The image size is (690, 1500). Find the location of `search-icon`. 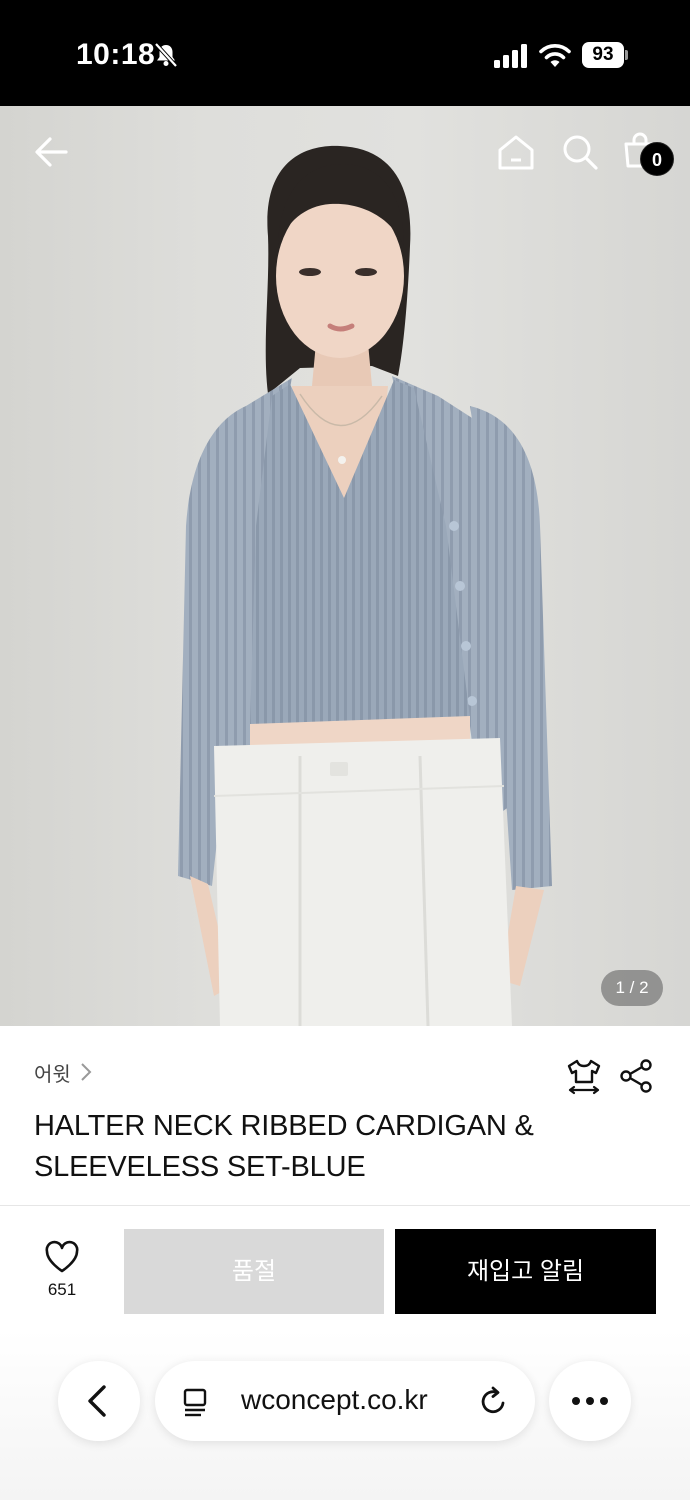

search-icon is located at coordinates (580, 152).